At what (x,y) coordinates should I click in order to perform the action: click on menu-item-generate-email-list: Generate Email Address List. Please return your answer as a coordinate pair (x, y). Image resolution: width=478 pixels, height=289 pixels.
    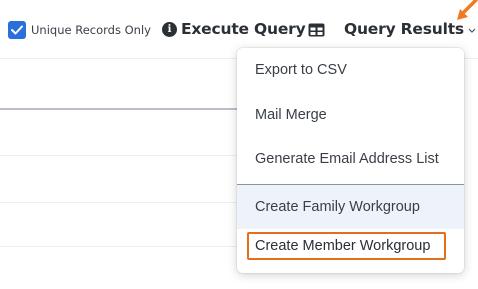
    Looking at the image, I should click on (350, 159).